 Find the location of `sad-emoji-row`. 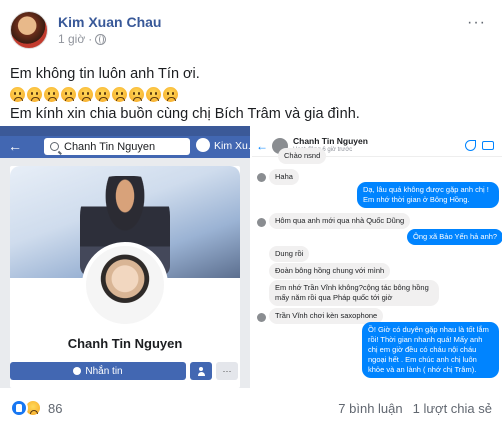

sad-emoji-row is located at coordinates (250, 94).